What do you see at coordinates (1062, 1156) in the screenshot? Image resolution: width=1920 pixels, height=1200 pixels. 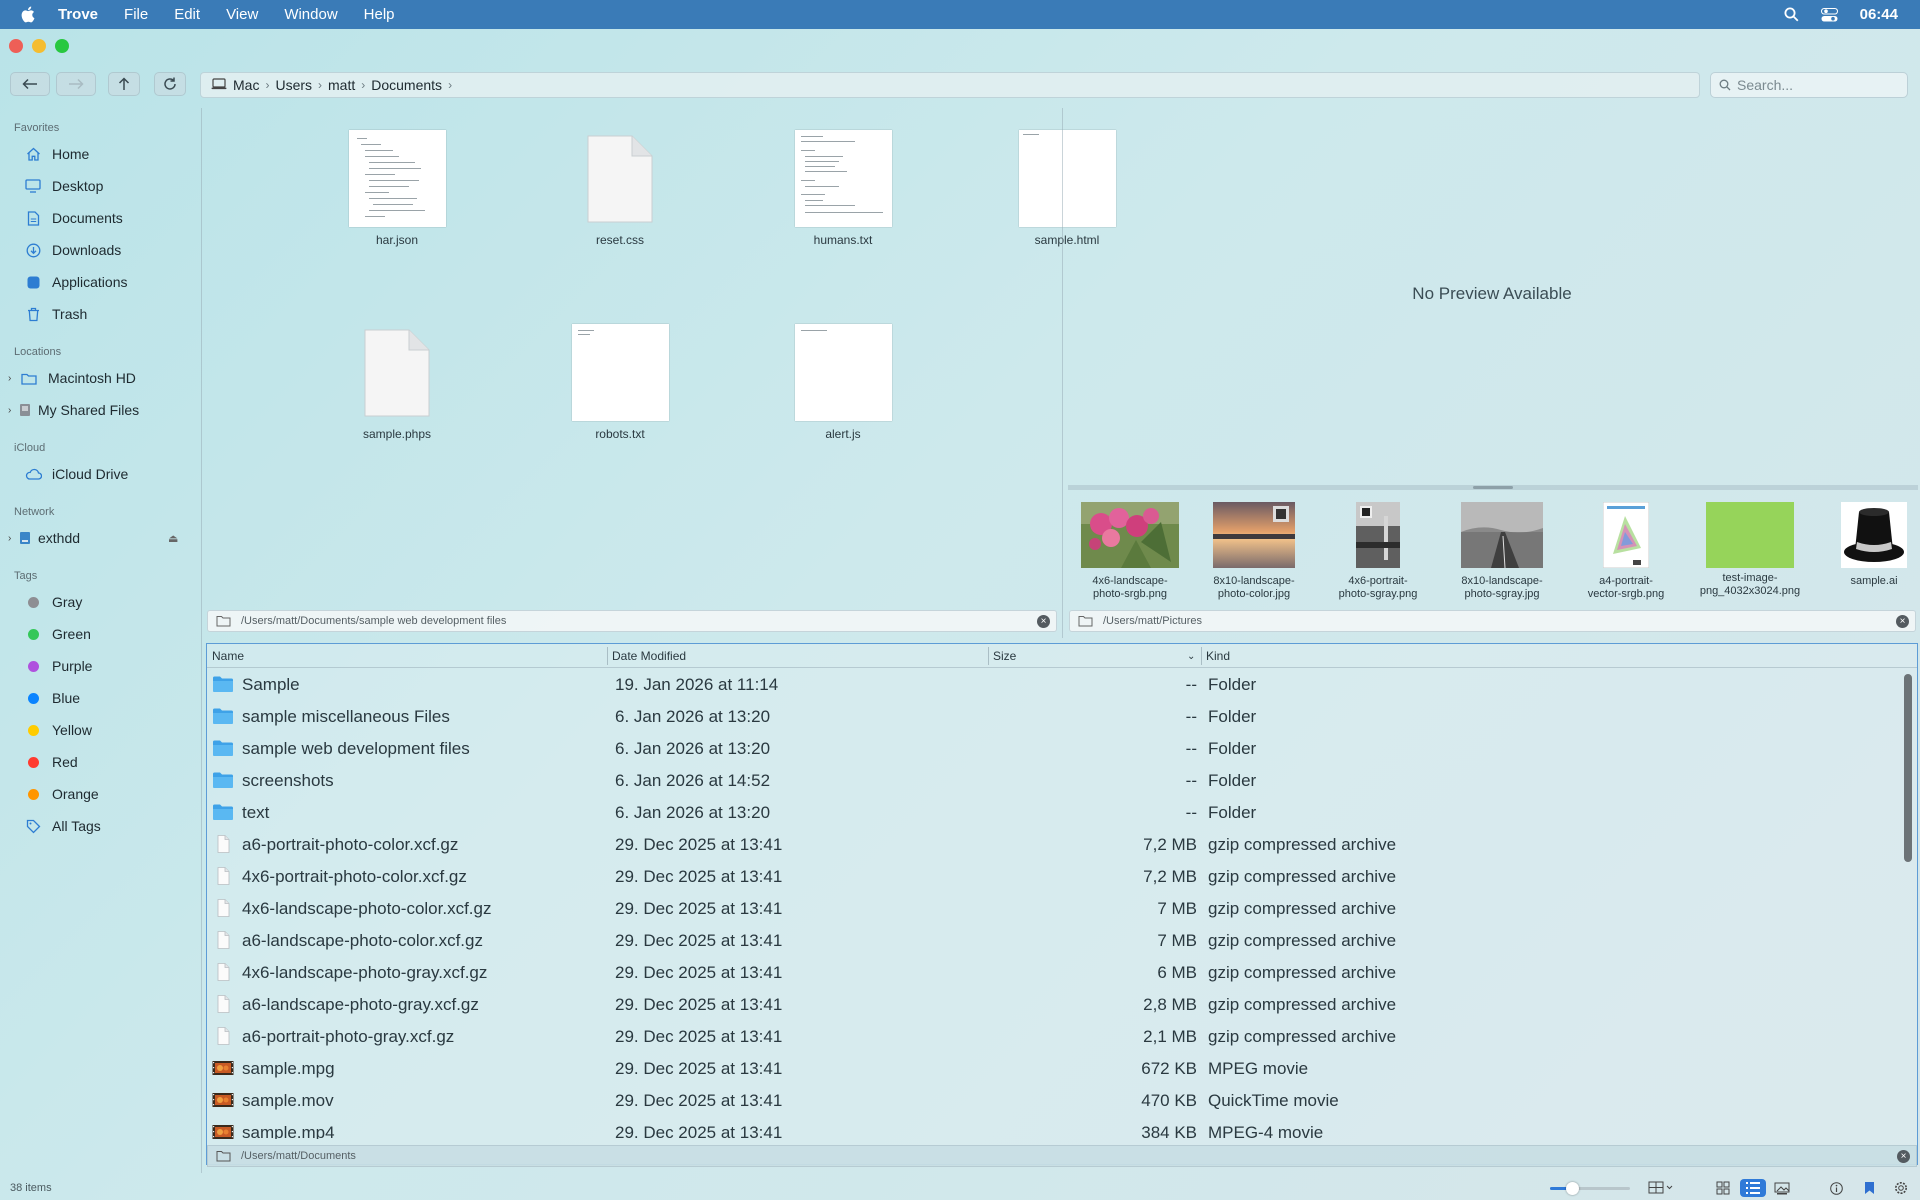 I see `list-path-field: /Users/matt/Documents ×` at bounding box center [1062, 1156].